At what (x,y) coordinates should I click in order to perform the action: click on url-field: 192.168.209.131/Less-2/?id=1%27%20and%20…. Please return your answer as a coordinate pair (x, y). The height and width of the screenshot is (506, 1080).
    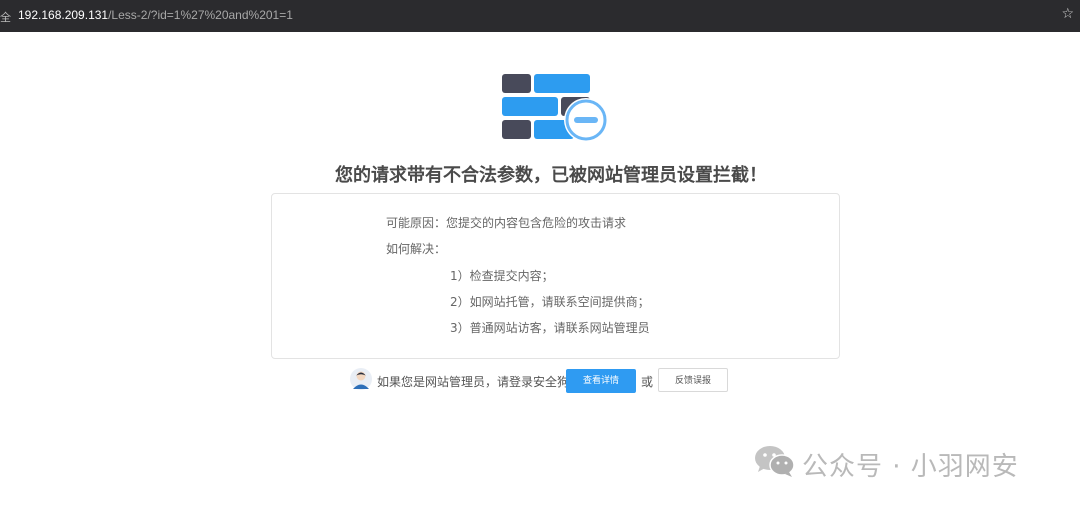
    Looking at the image, I should click on (155, 15).